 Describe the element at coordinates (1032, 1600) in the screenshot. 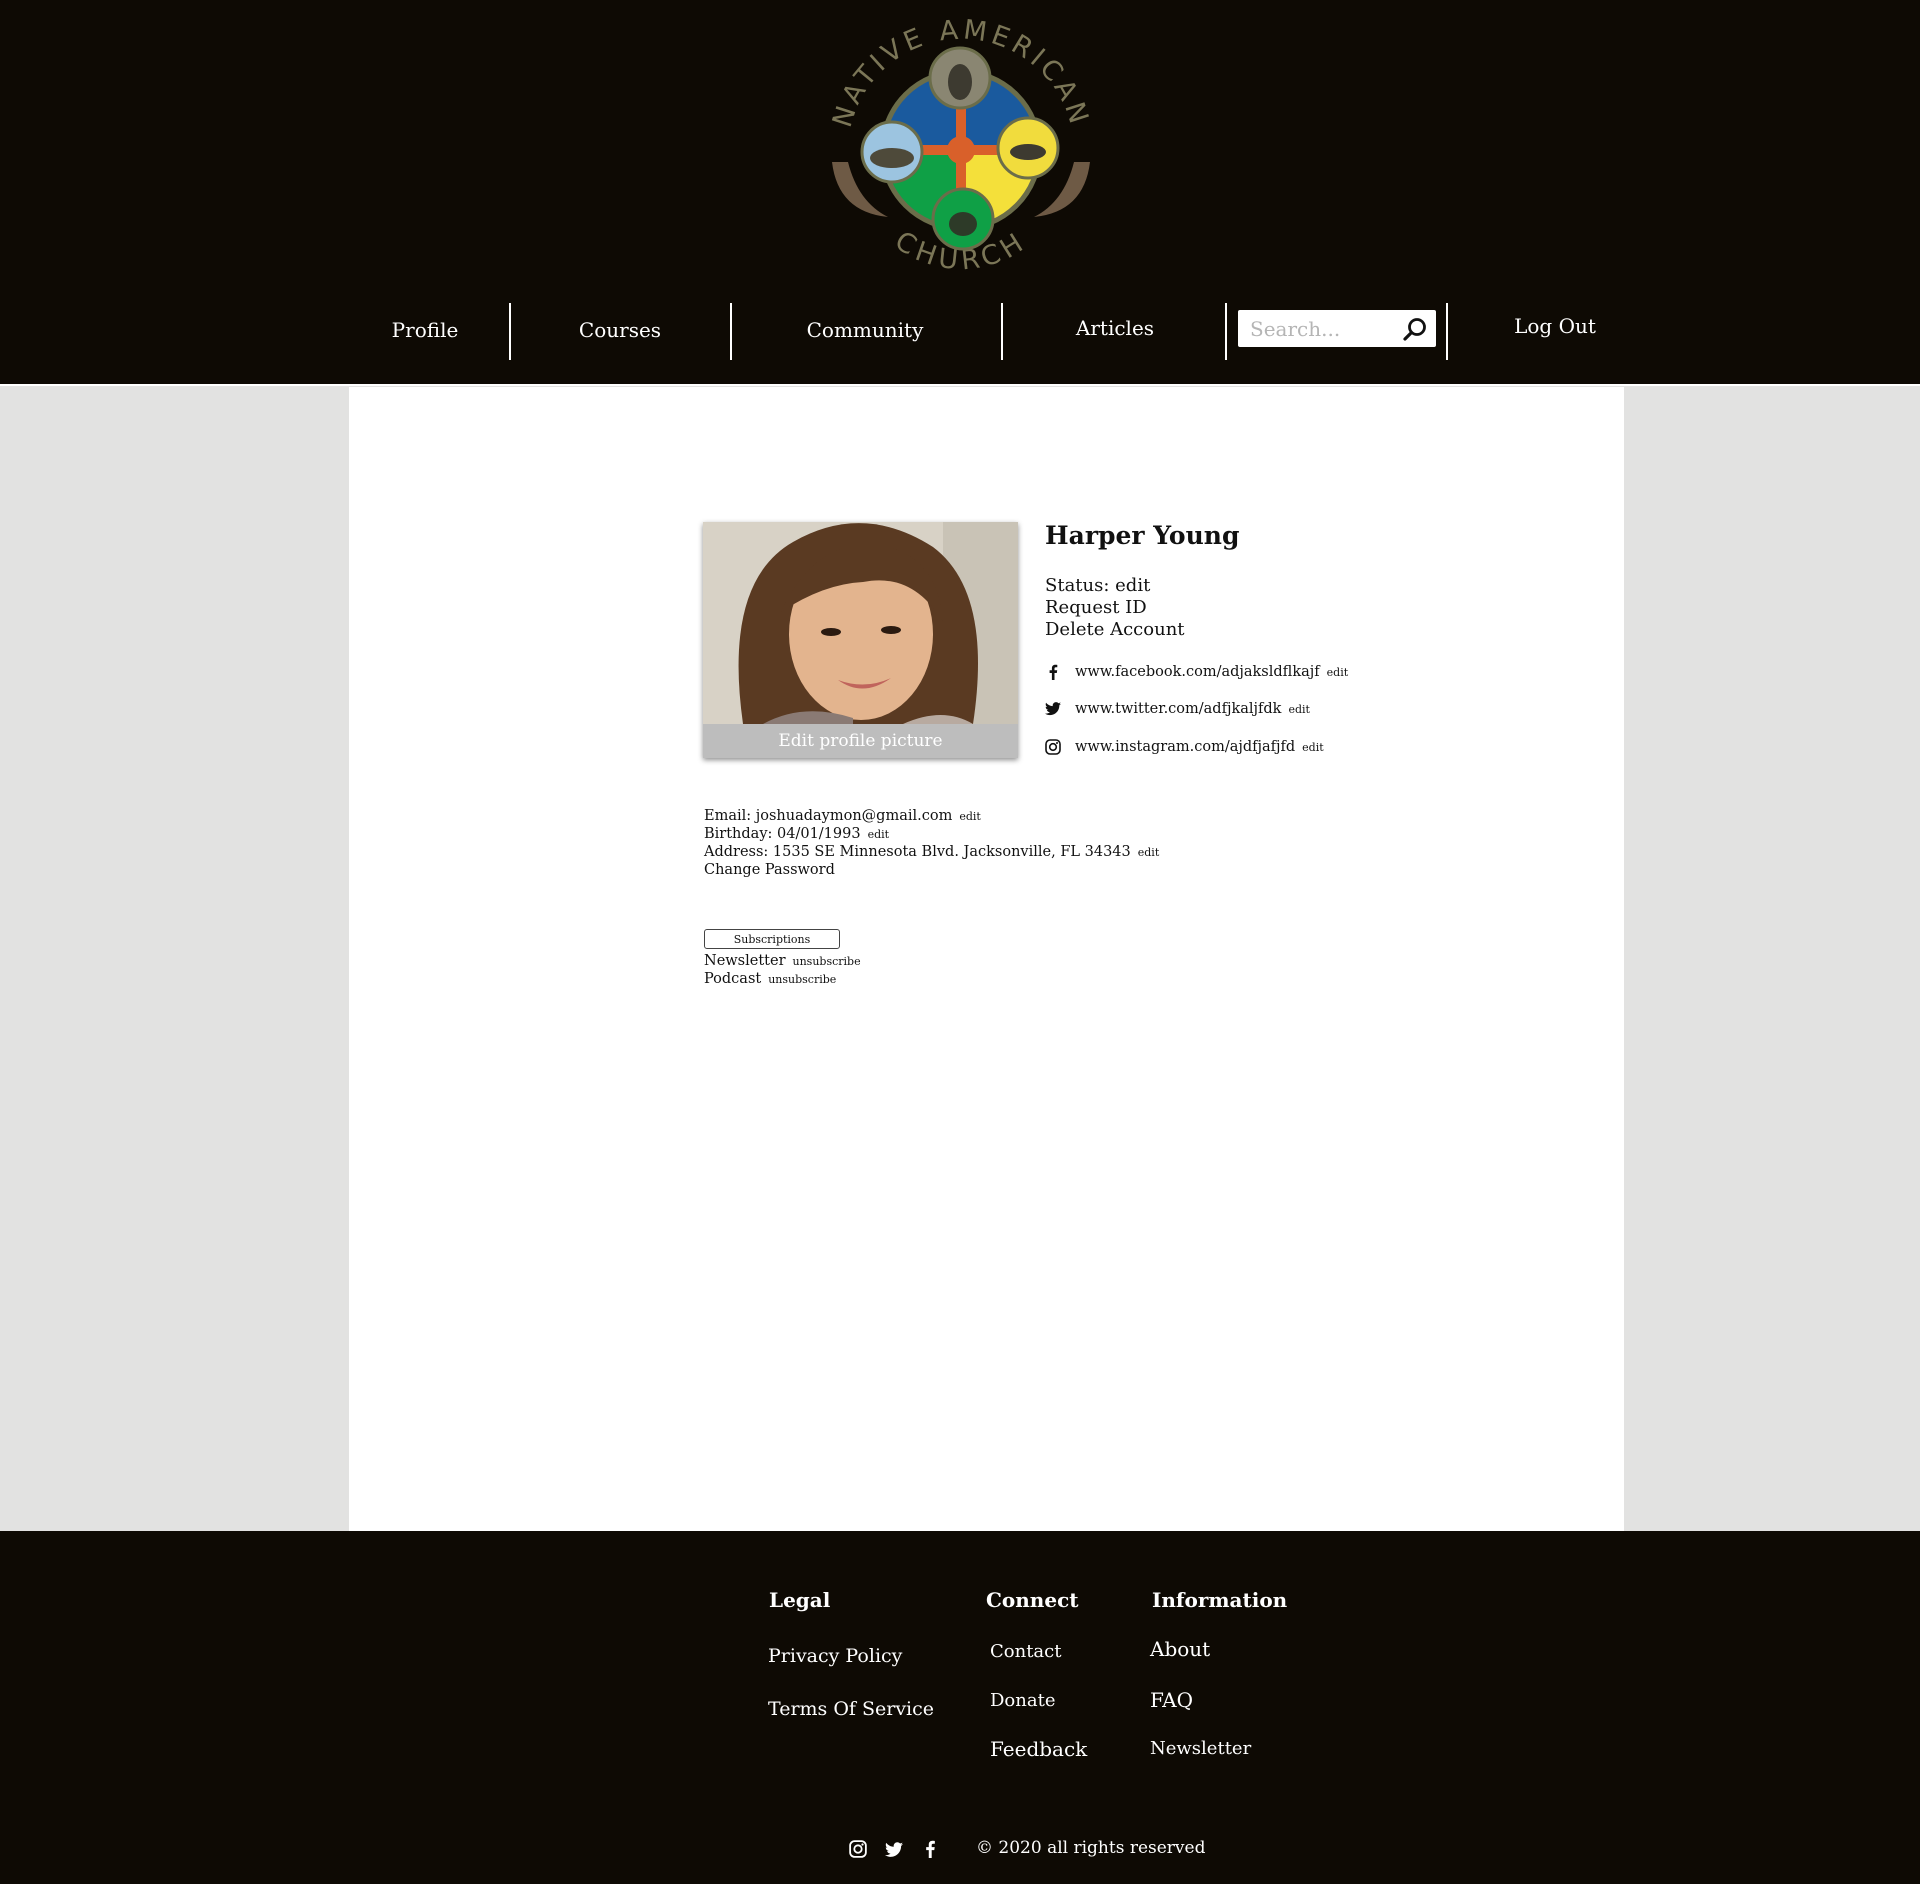

I see `footer-connect-heading: Connect` at that location.